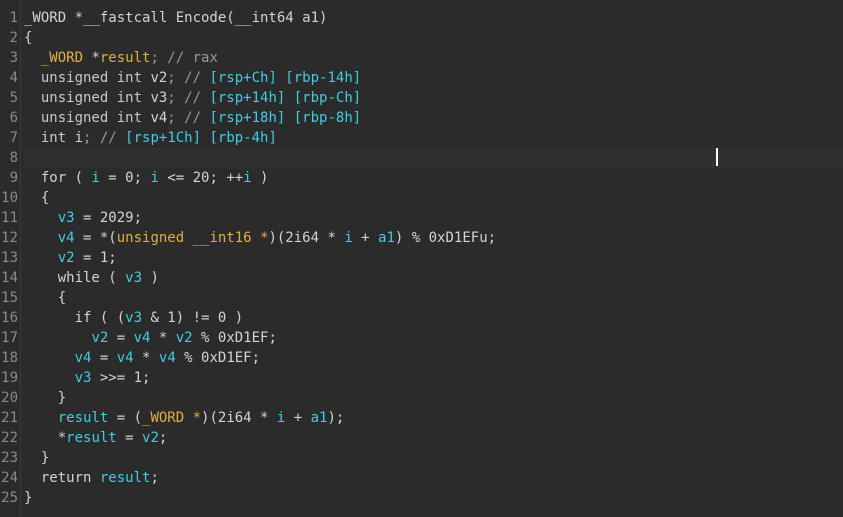 This screenshot has width=843, height=517. I want to click on line-number: 25, so click(9, 498).